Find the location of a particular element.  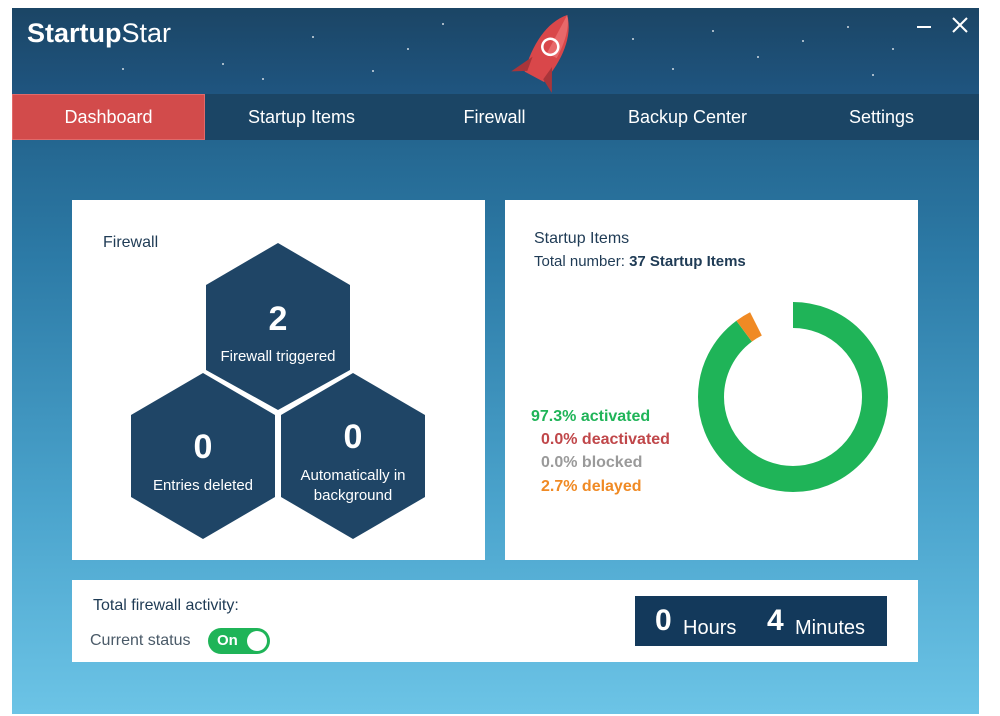

minimize-icon is located at coordinates (924, 27).